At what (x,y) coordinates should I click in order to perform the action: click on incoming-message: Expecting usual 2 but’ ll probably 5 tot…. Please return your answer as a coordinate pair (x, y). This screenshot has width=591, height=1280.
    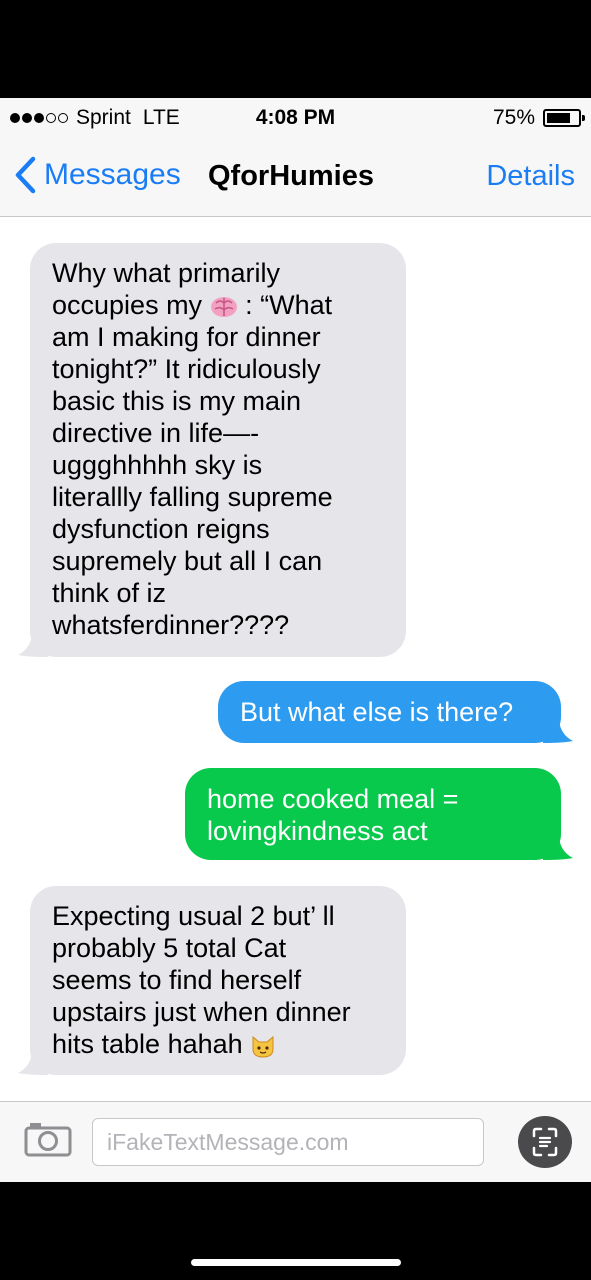
    Looking at the image, I should click on (212, 980).